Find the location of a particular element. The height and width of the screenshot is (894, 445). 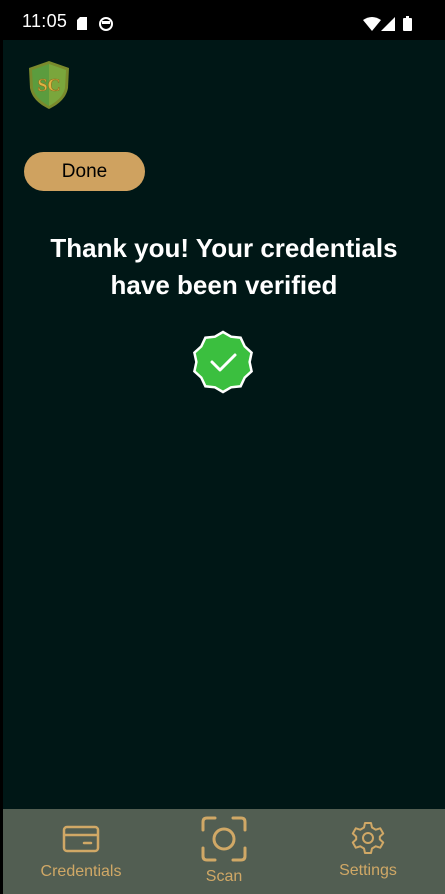

sd-card-icon is located at coordinates (82, 23).